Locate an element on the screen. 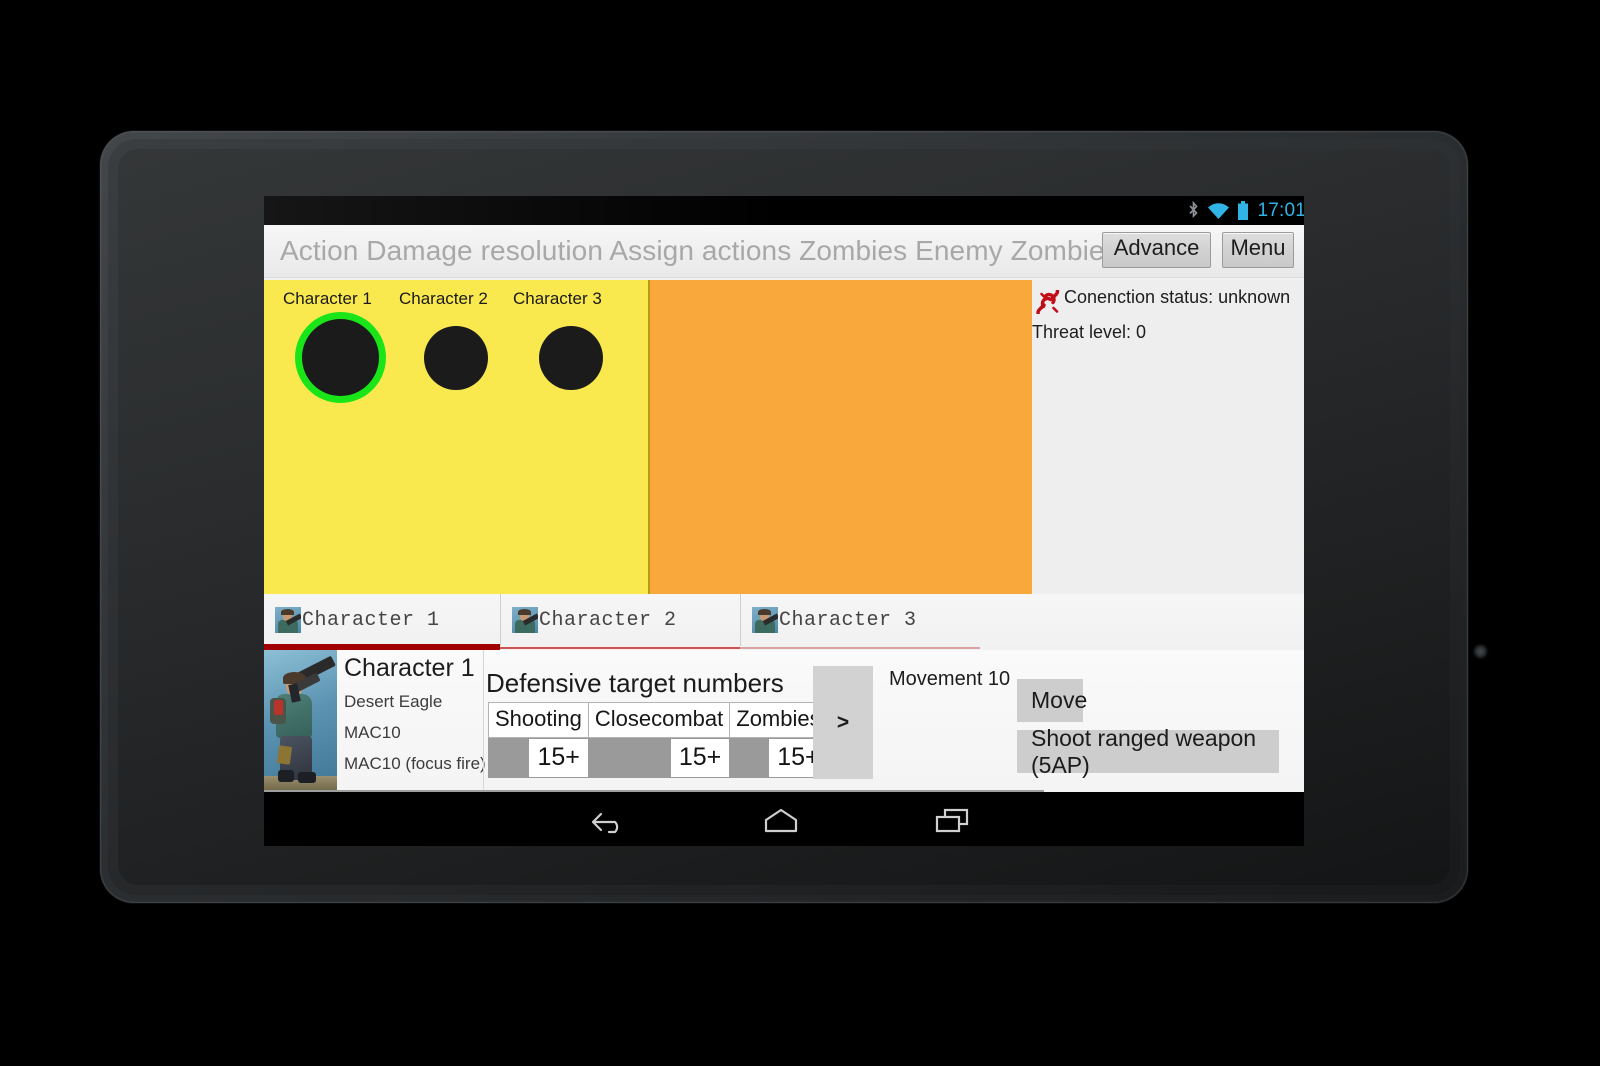 The width and height of the screenshot is (1600, 1066). status-bar-sheen is located at coordinates (524, 210).